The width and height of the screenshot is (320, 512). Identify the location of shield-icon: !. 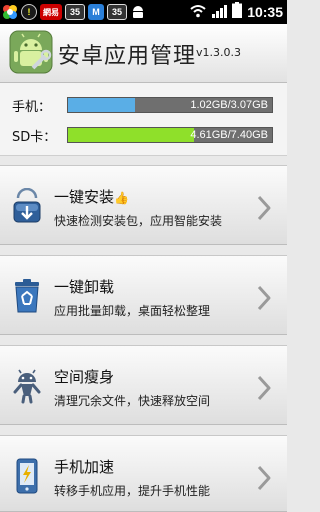
(29, 12).